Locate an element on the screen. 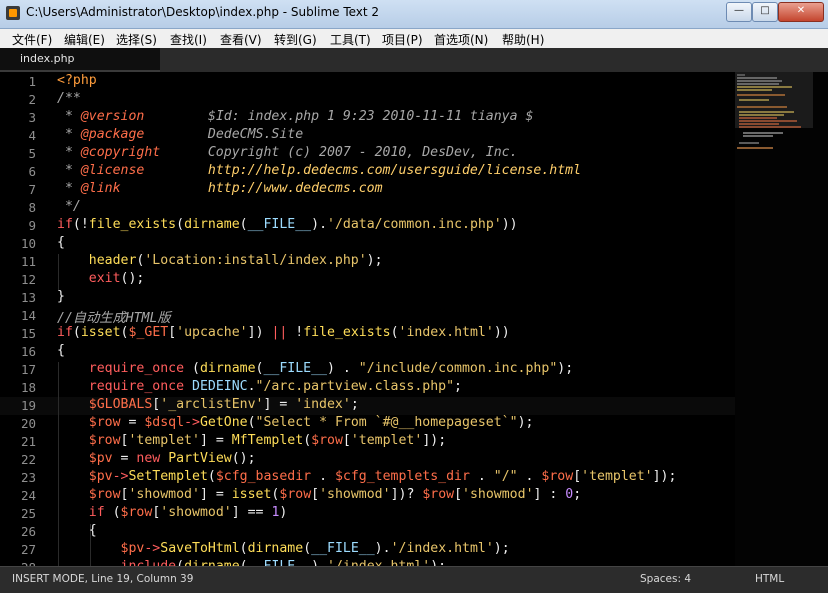  line-number: 18 is located at coordinates (28, 387).